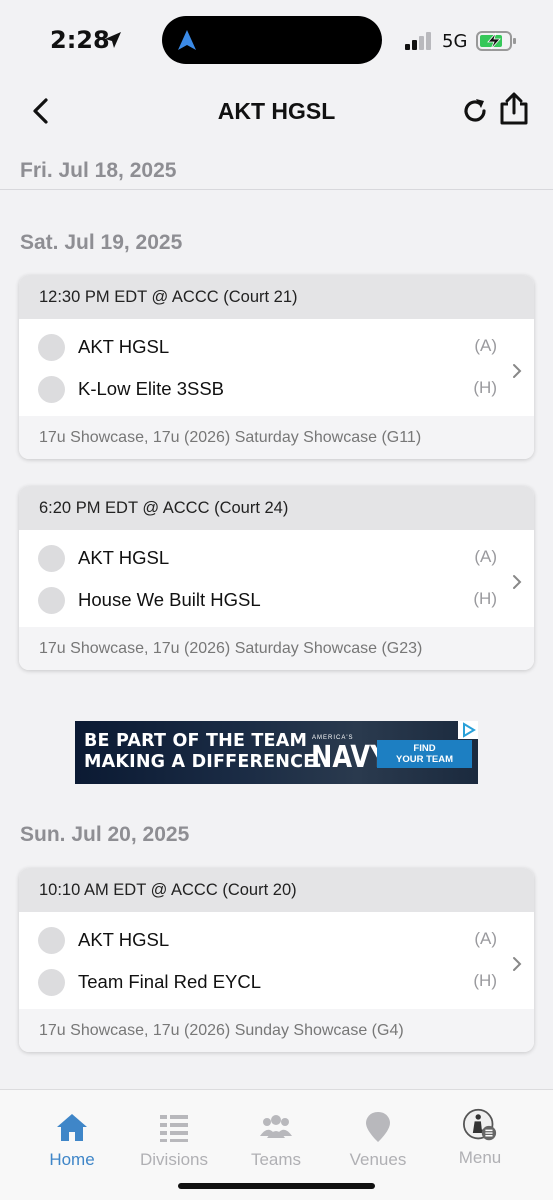 Image resolution: width=553 pixels, height=1200 pixels. Describe the element at coordinates (272, 40) in the screenshot. I see `dynamic-island` at that location.